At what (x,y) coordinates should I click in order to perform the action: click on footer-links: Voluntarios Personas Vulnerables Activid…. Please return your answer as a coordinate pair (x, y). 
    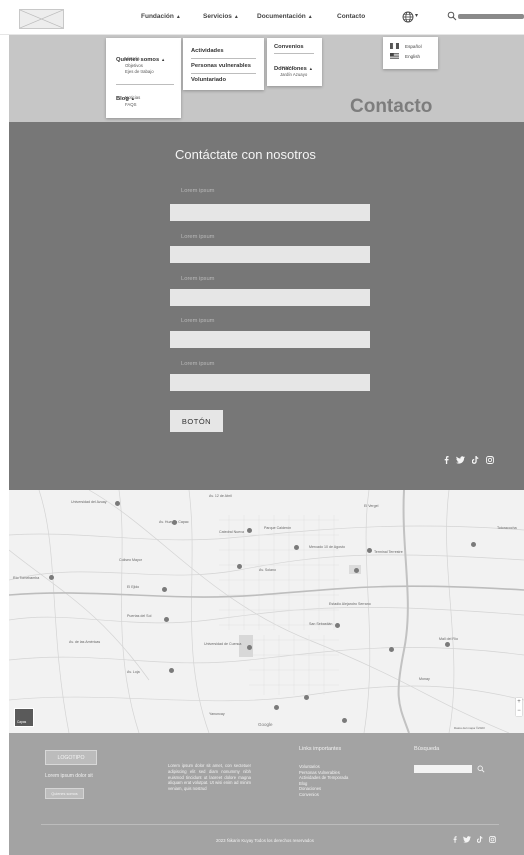
    Looking at the image, I should click on (323, 781).